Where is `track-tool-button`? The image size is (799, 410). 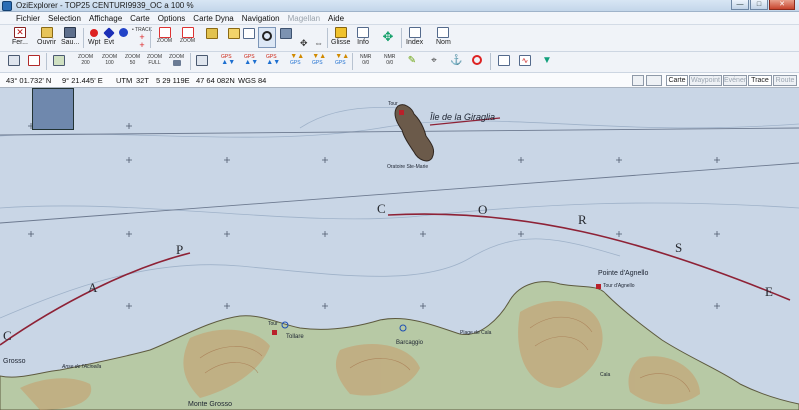 track-tool-button is located at coordinates (34, 60).